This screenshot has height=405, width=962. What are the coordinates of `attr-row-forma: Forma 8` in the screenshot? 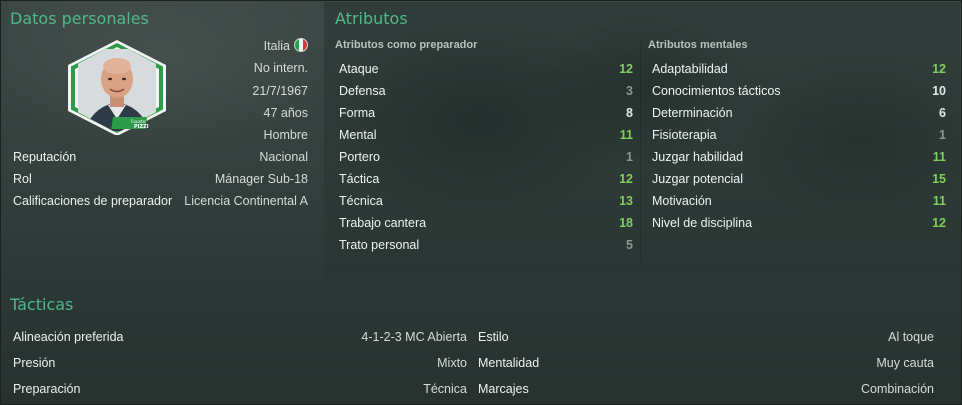 It's located at (486, 113).